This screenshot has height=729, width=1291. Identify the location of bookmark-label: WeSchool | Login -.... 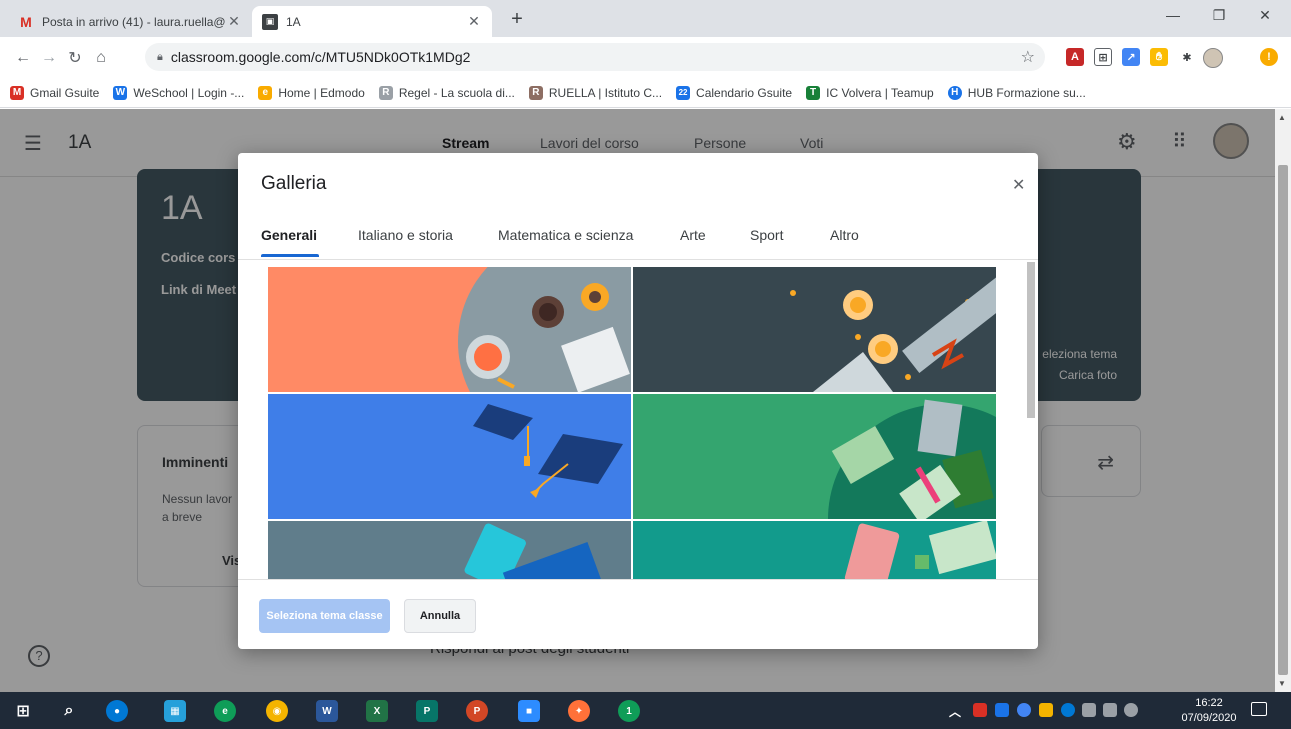
(189, 92).